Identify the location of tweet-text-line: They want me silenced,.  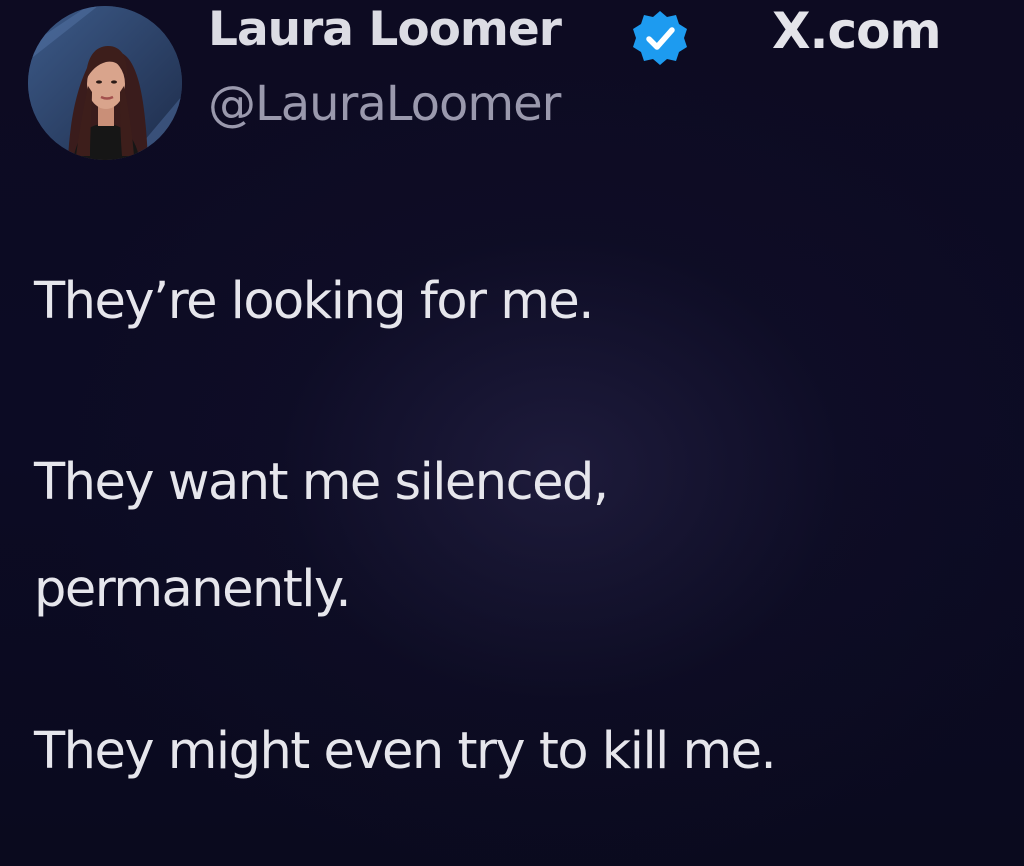
(321, 482).